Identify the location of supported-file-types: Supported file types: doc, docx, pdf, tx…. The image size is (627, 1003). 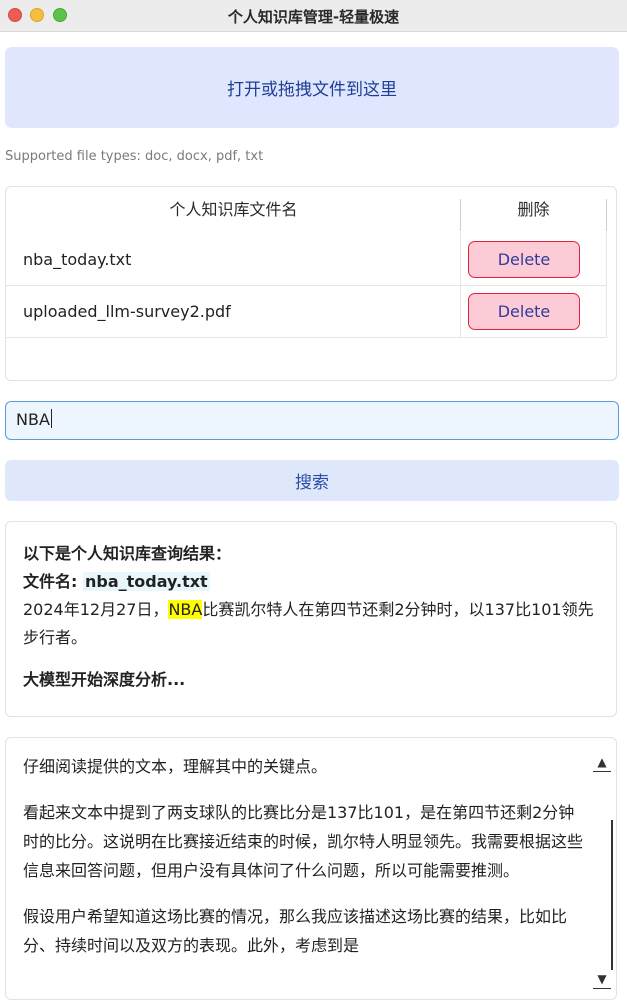
(134, 156).